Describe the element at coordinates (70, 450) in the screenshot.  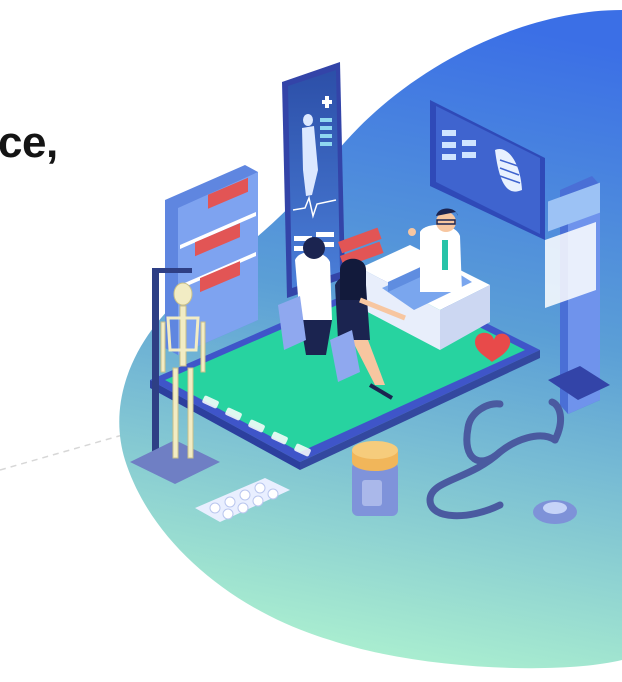
I see `dashed-connector` at that location.